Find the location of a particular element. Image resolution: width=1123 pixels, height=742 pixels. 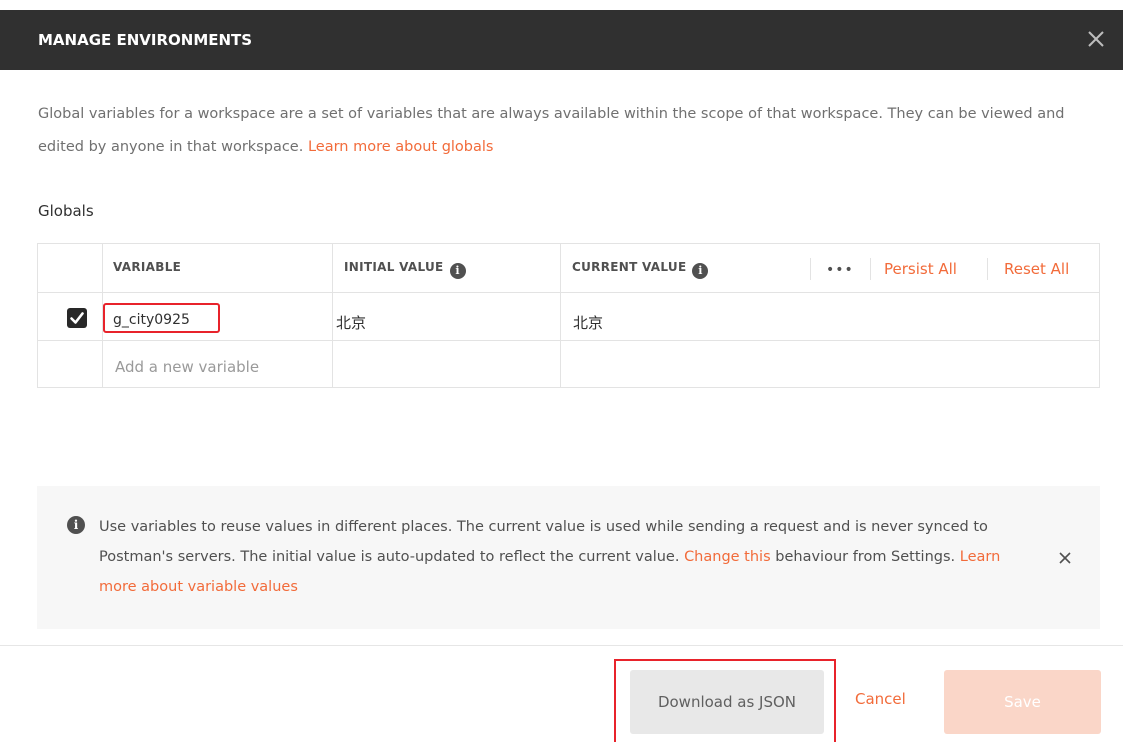

column-header-variable: VARIABLE is located at coordinates (147, 267).